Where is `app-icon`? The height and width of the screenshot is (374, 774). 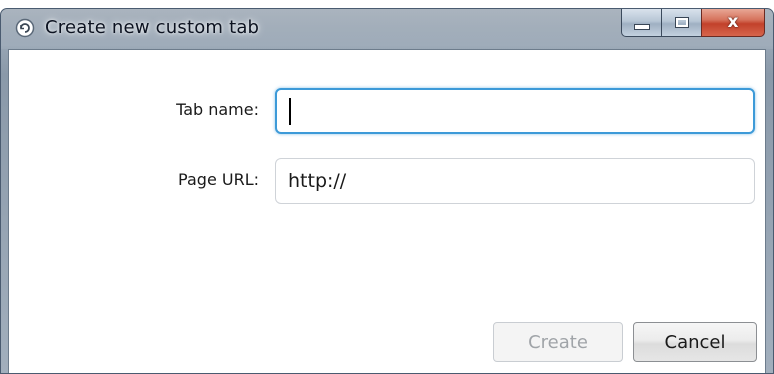
app-icon is located at coordinates (25, 28).